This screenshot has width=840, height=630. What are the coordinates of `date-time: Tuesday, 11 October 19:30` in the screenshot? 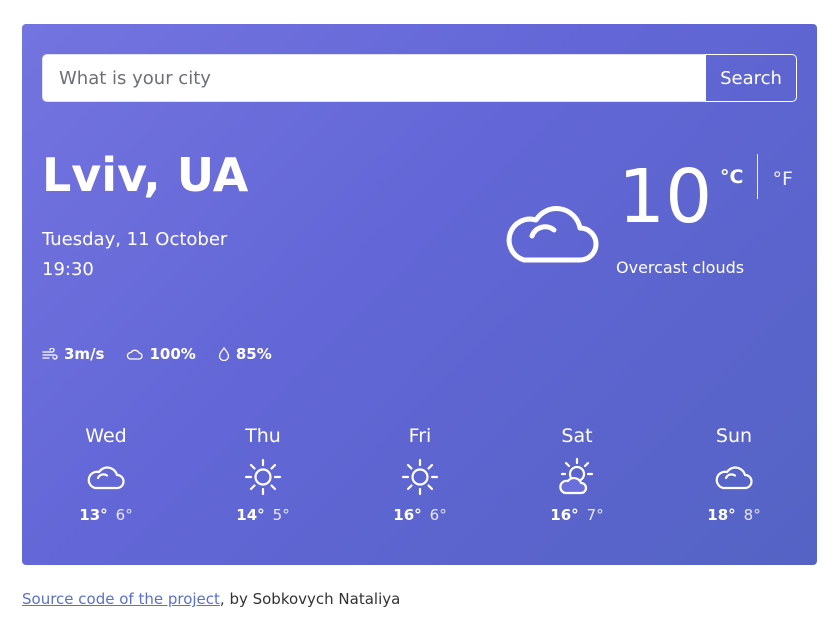 It's located at (134, 255).